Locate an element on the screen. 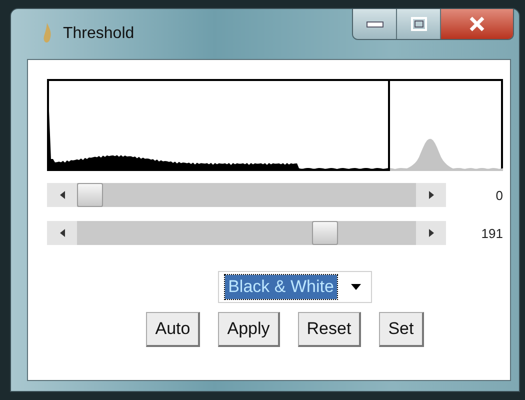 This screenshot has height=400, width=525. close-button is located at coordinates (477, 24).